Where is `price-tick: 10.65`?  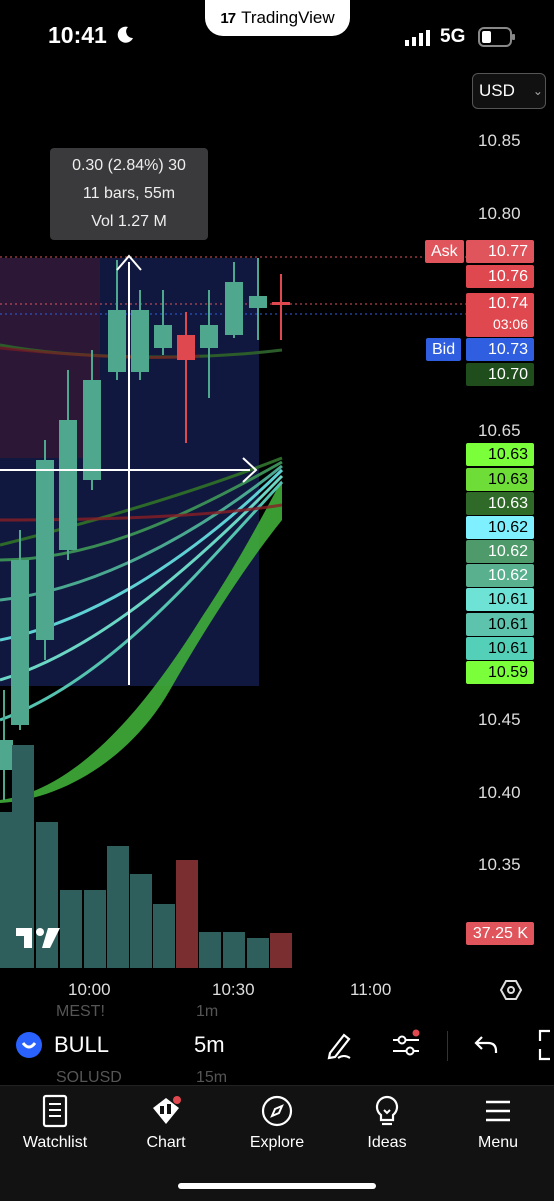
price-tick: 10.65 is located at coordinates (499, 430).